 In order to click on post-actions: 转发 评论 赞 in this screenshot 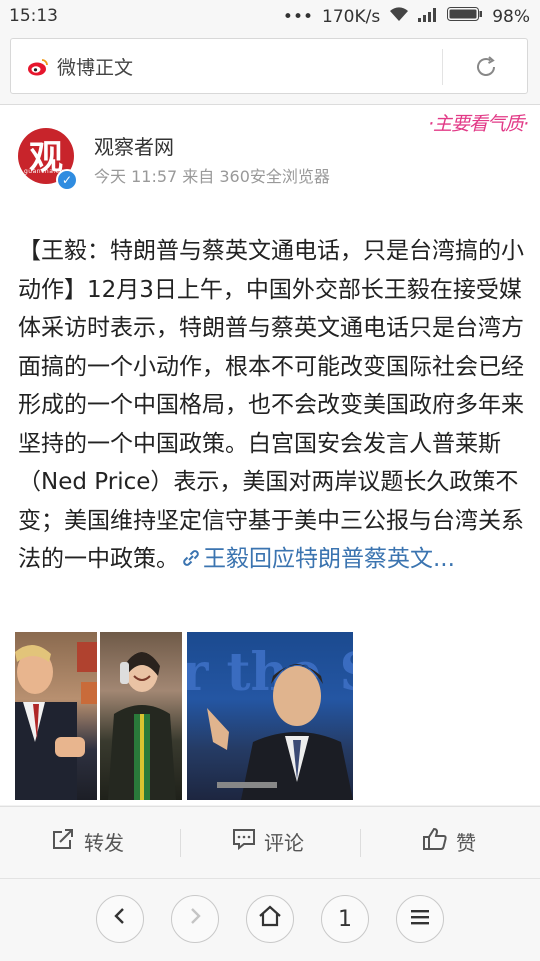, I will do `click(270, 842)`.